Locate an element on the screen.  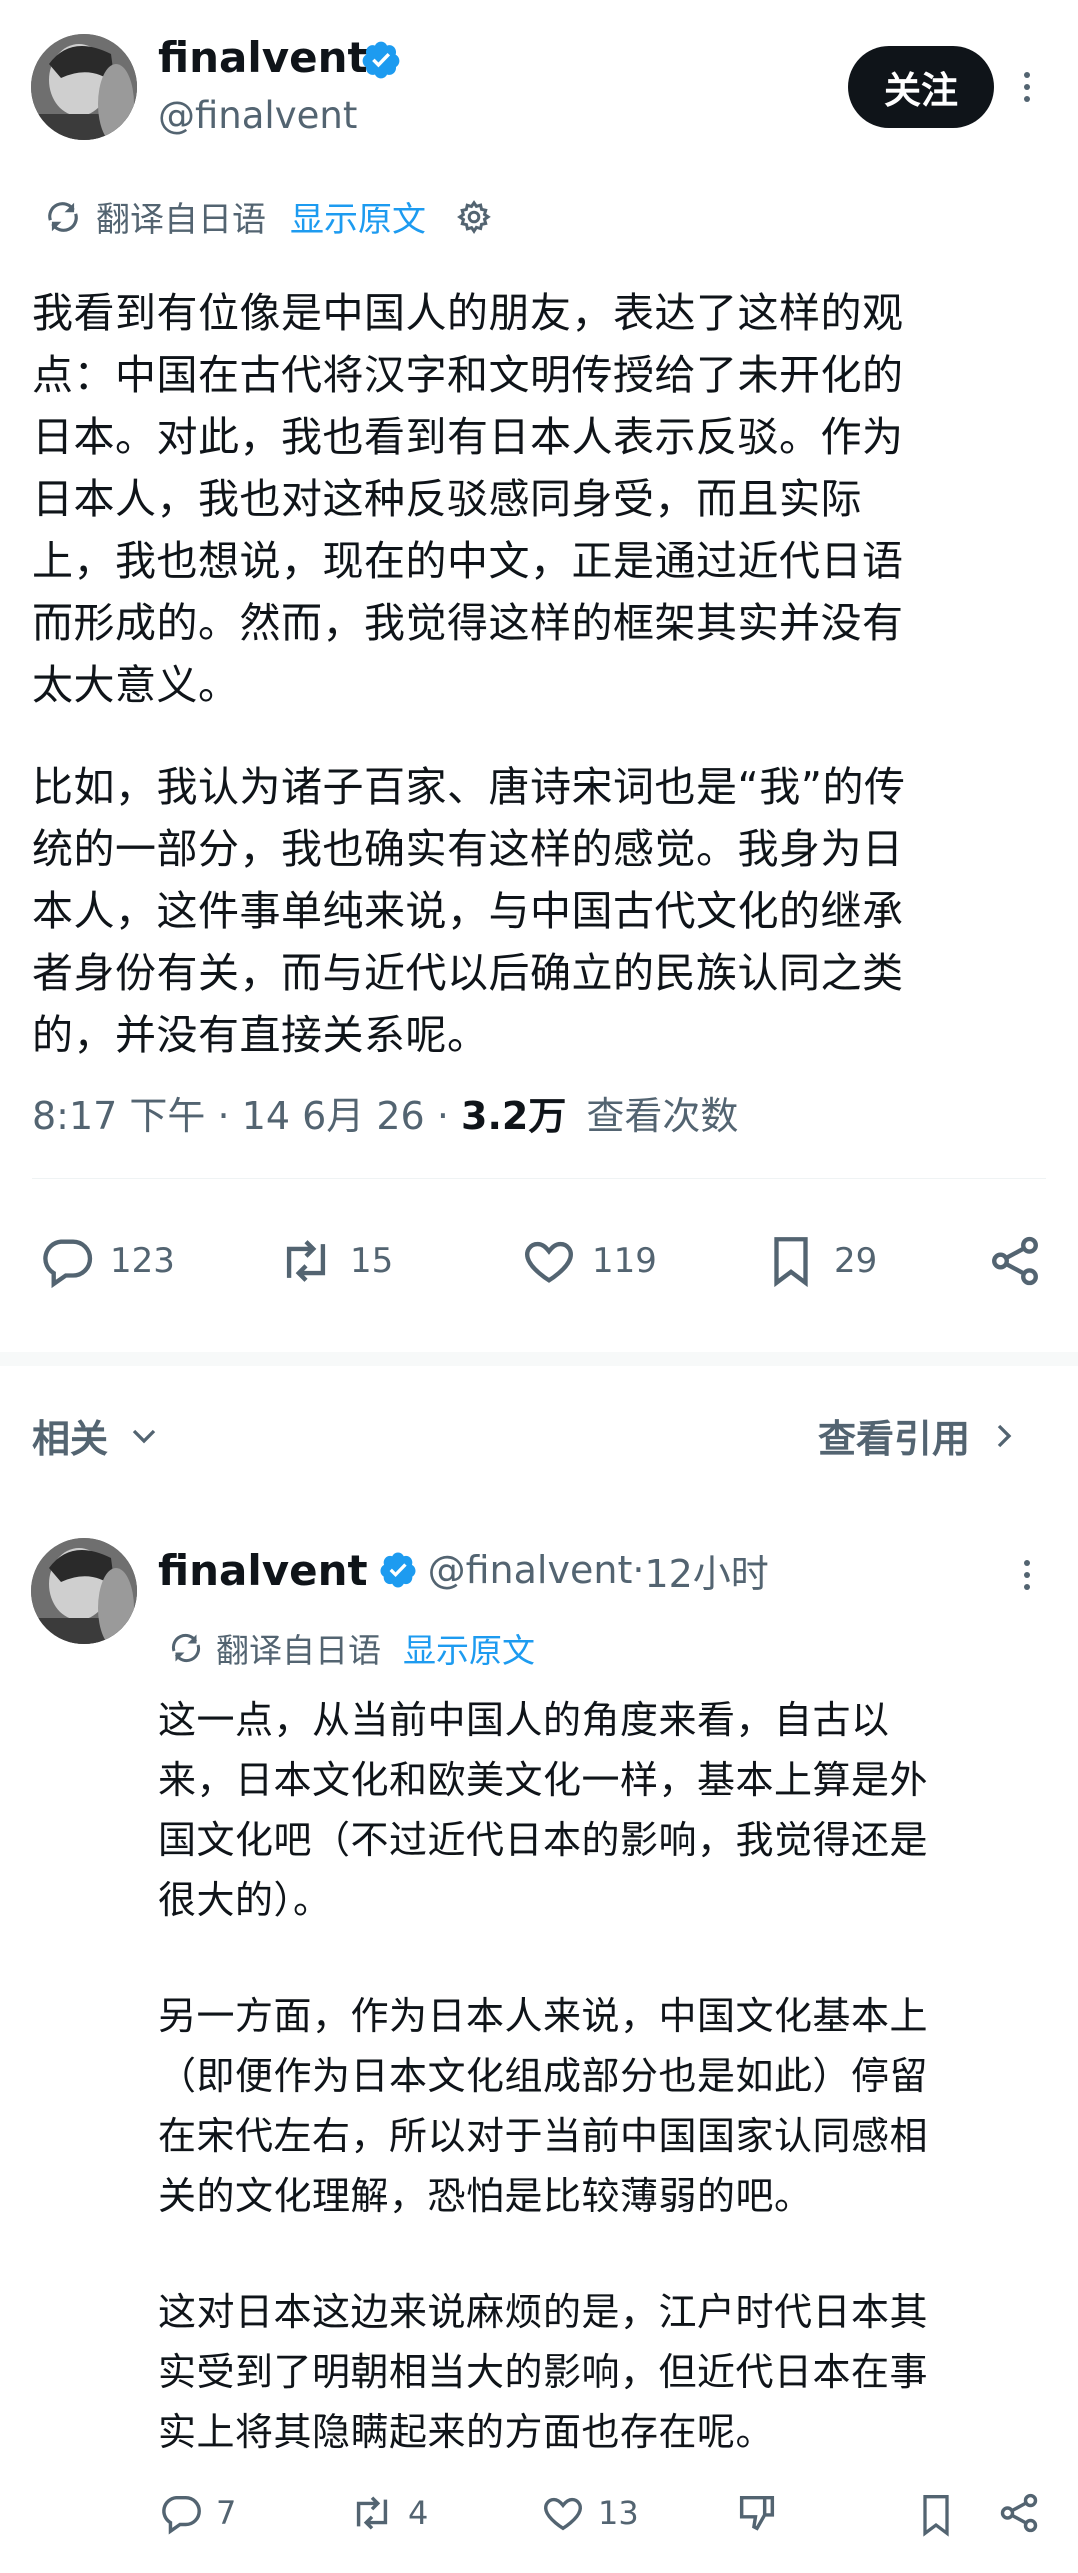
views-count: 3.2万 is located at coordinates (514, 1116).